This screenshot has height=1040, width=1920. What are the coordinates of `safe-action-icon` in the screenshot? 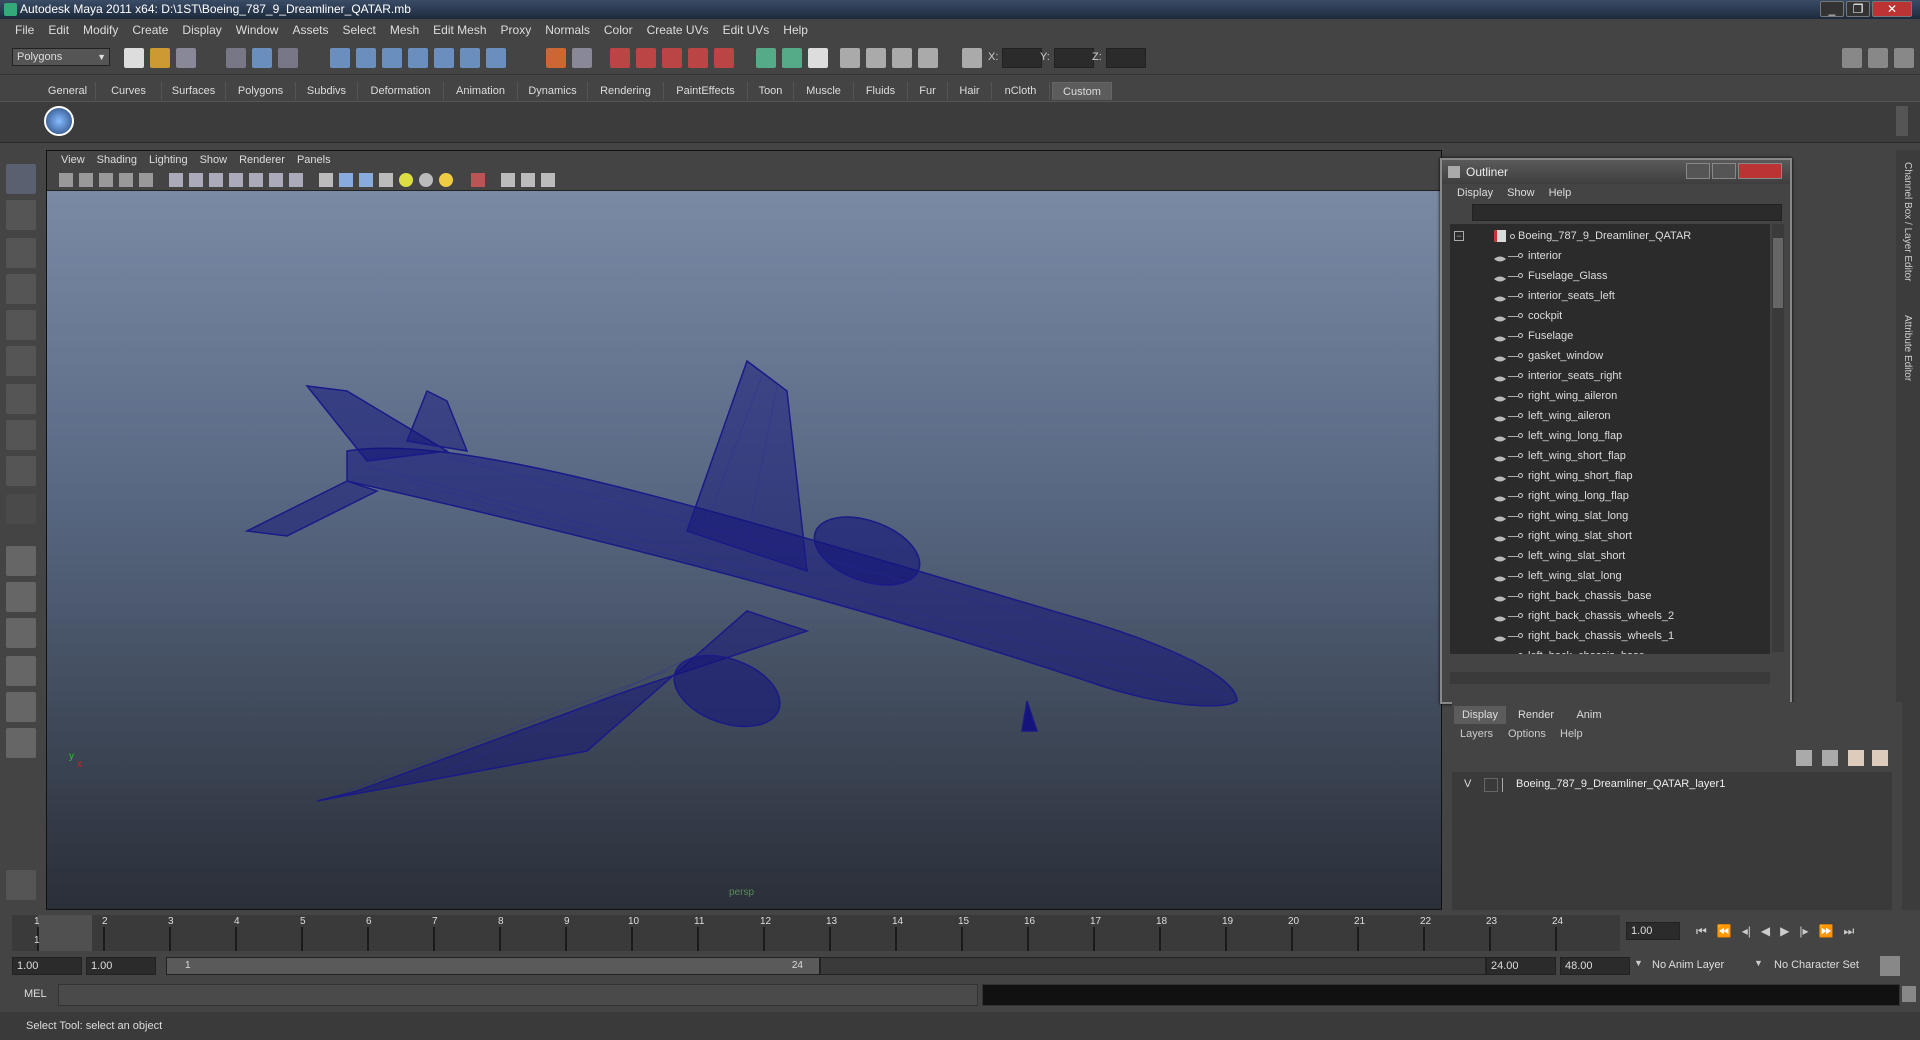 It's located at (276, 180).